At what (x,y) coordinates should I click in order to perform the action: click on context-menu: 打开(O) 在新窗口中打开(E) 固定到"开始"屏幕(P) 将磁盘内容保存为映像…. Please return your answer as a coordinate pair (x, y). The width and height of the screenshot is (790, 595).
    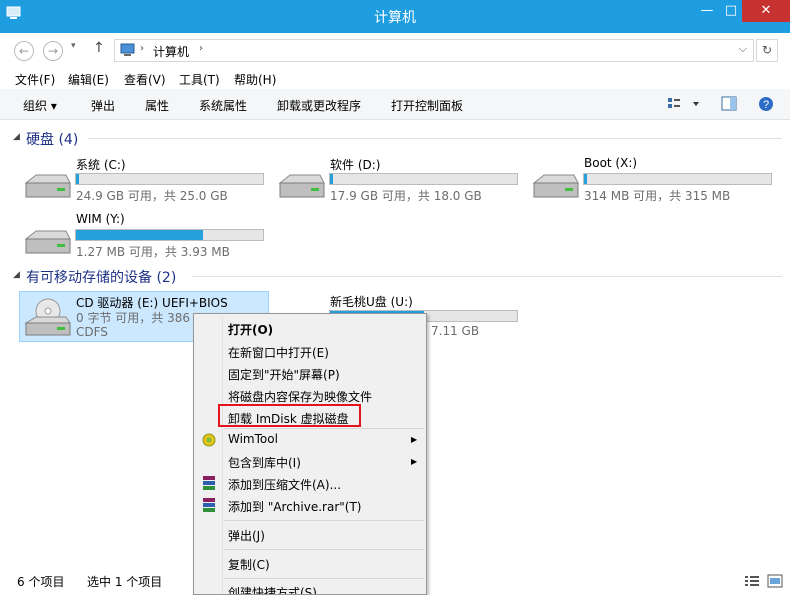
    Looking at the image, I should click on (310, 454).